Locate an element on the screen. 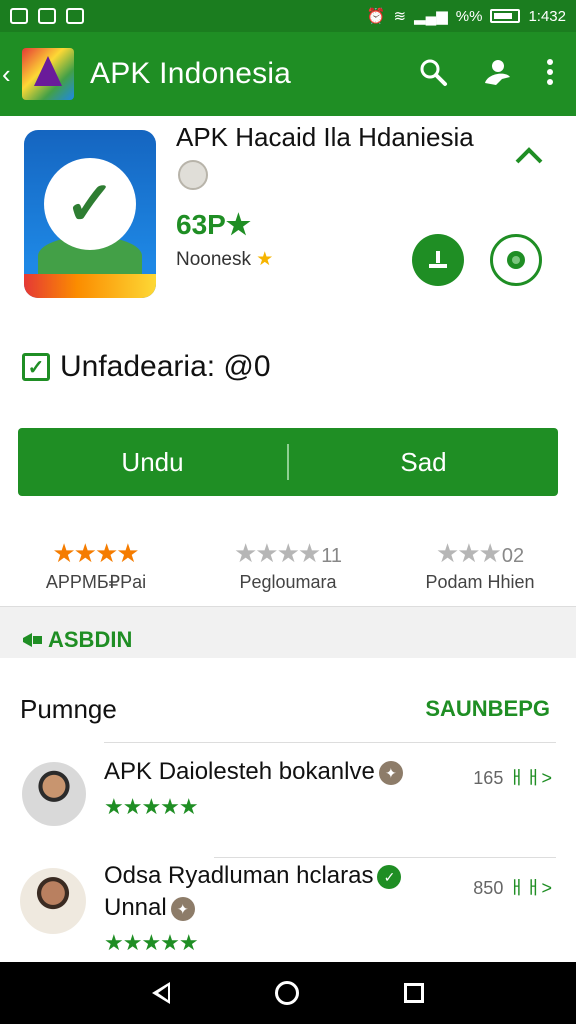 The width and height of the screenshot is (576, 1024). divider is located at coordinates (330, 742).